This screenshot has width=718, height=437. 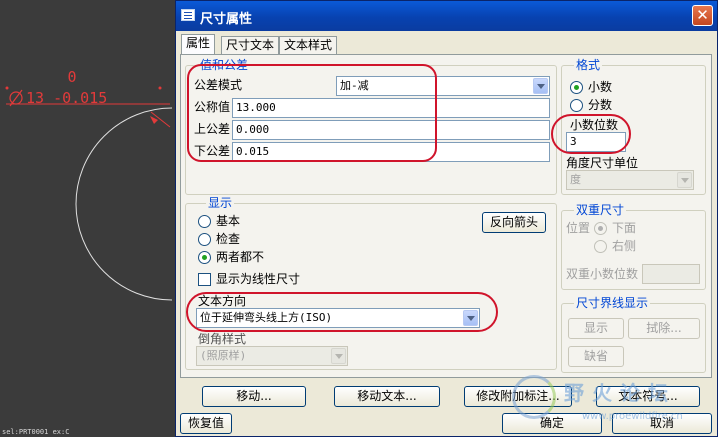 I want to click on close-button: ✕, so click(x=702, y=15).